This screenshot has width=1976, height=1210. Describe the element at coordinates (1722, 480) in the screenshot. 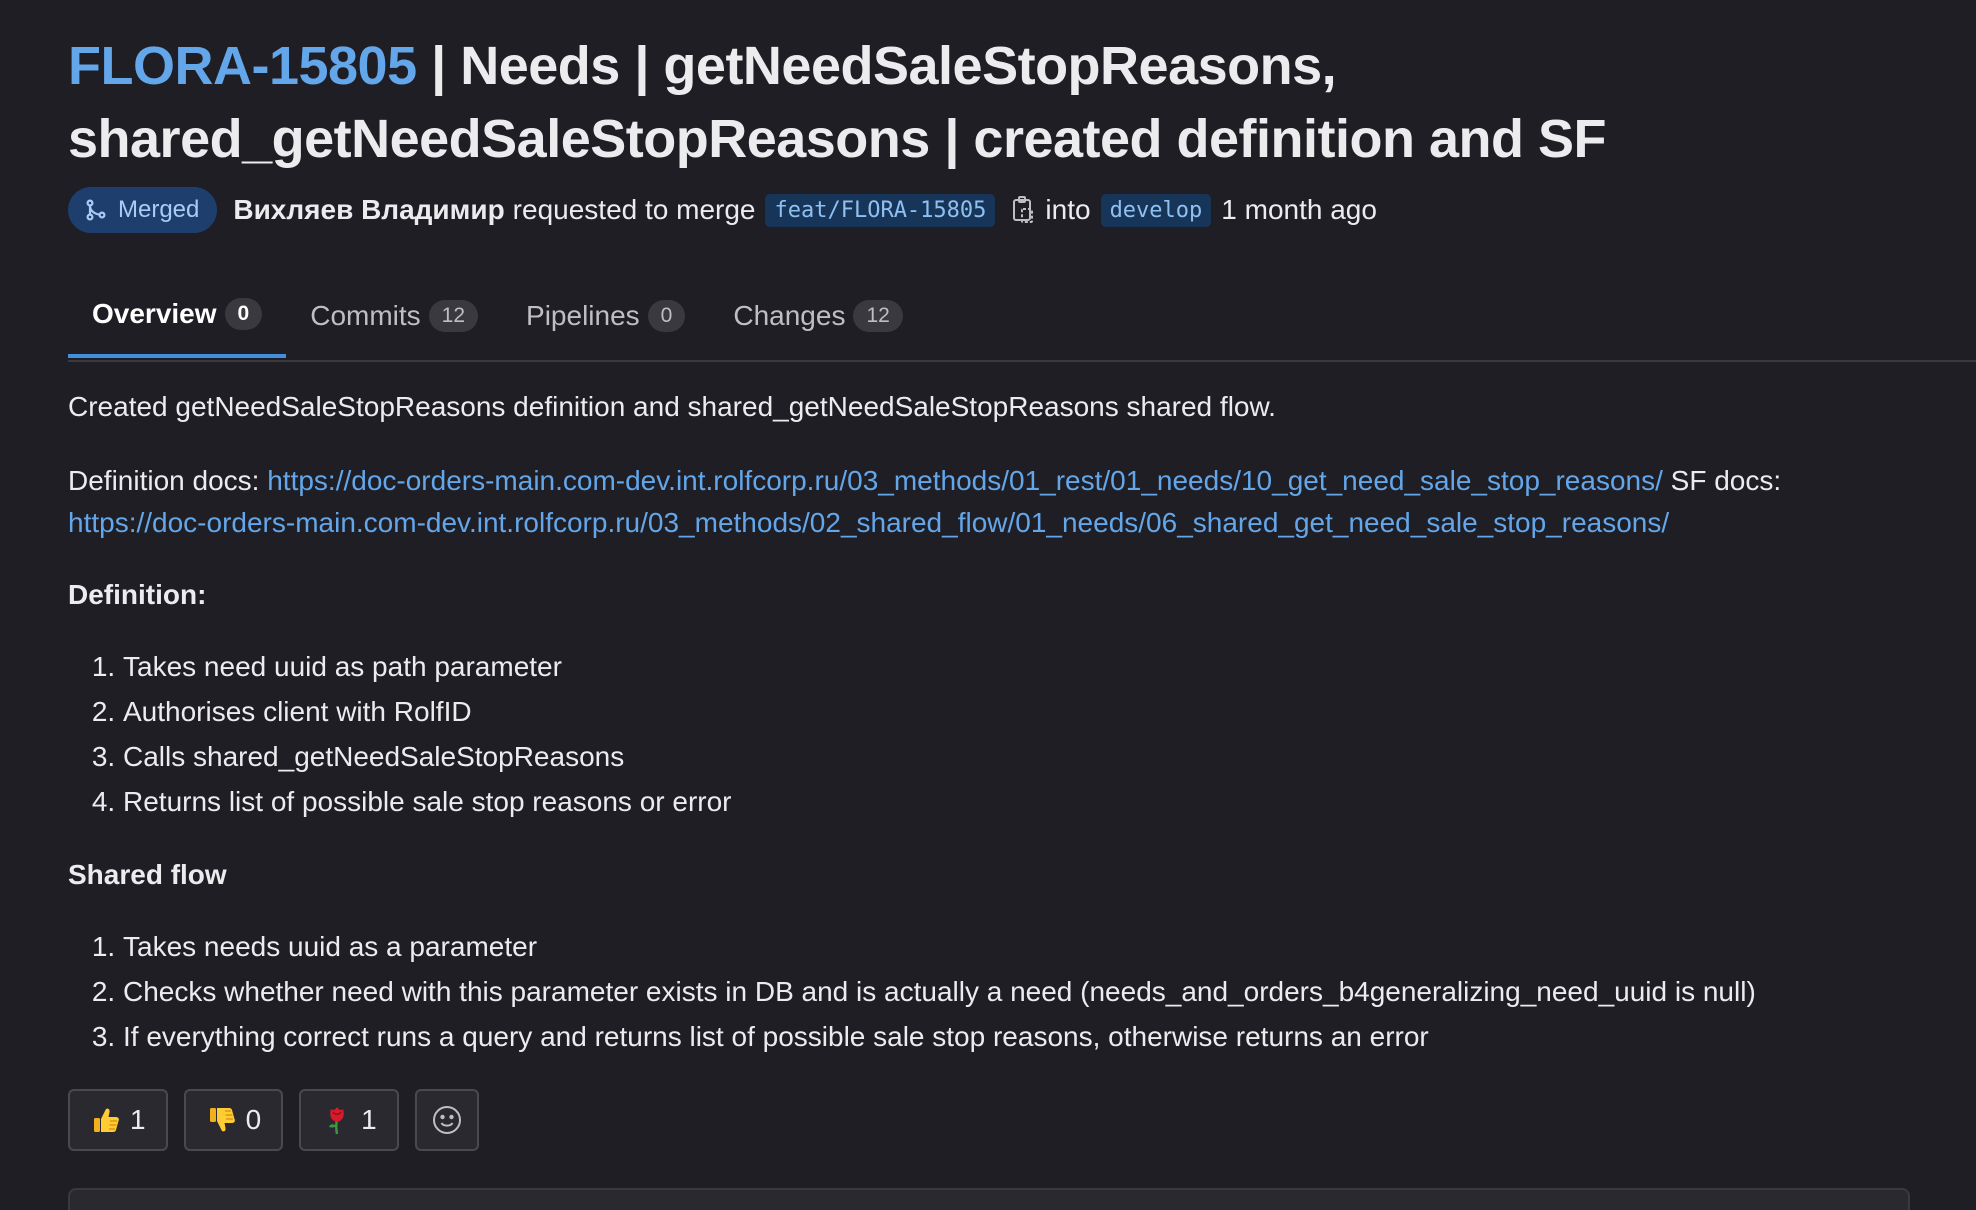

I see `sf-docs-label: SF docs:` at that location.